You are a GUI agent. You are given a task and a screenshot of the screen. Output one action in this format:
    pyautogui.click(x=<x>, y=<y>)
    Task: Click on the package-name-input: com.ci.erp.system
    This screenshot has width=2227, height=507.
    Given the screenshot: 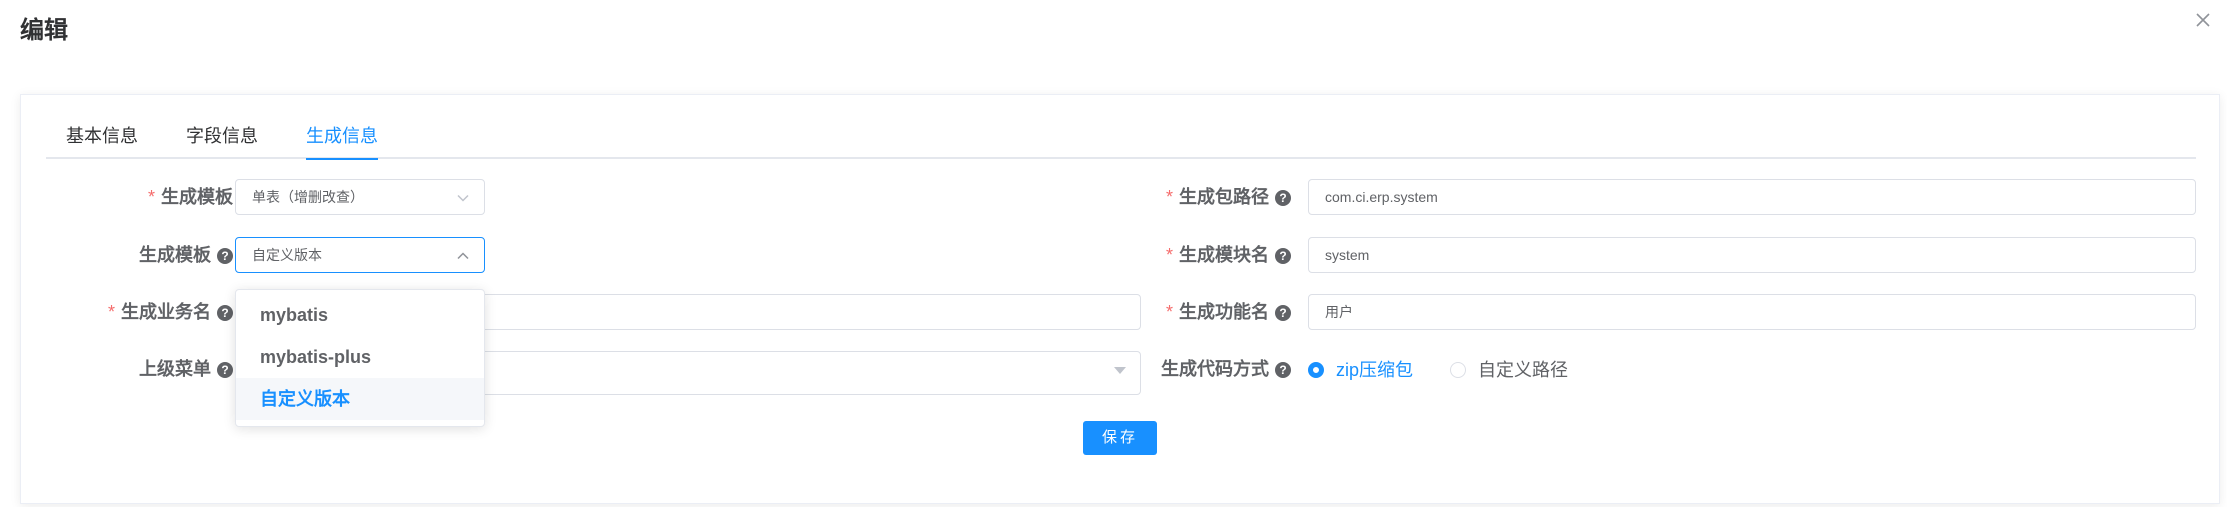 What is the action you would take?
    pyautogui.click(x=1752, y=197)
    